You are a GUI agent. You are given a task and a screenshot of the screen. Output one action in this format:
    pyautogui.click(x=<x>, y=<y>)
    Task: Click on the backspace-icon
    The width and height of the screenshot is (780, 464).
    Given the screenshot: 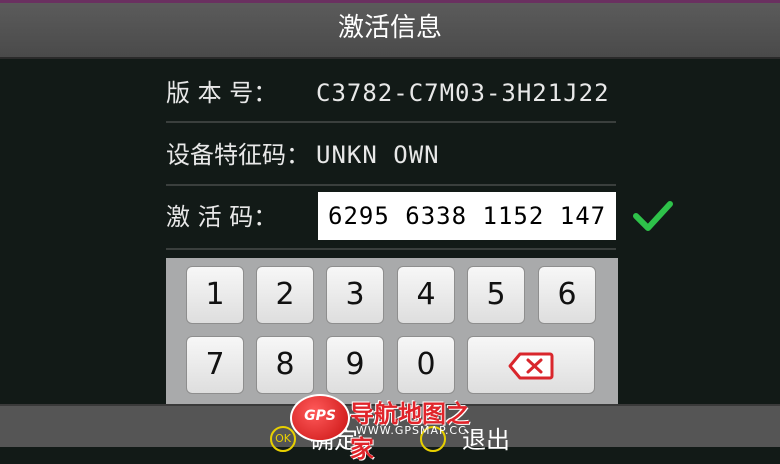 What is the action you would take?
    pyautogui.click(x=531, y=366)
    